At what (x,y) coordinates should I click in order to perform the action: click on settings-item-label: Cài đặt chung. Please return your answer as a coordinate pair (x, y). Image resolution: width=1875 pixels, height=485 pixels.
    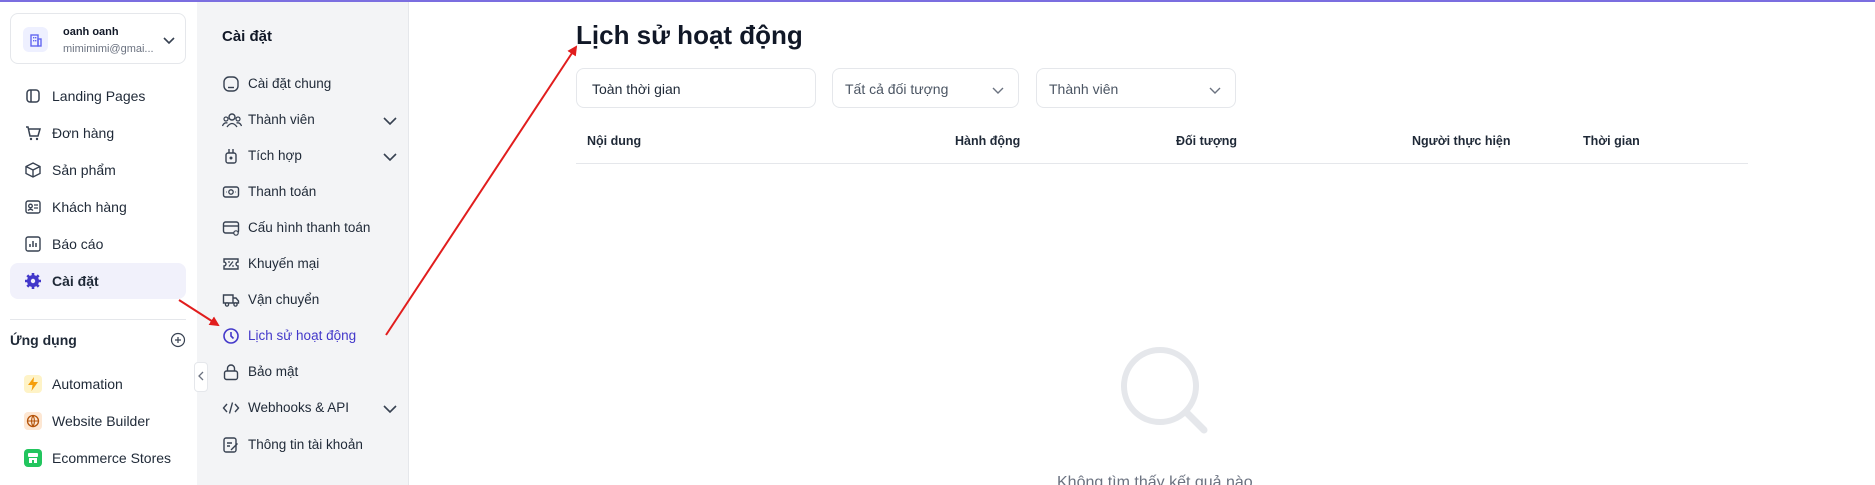
    Looking at the image, I should click on (290, 83).